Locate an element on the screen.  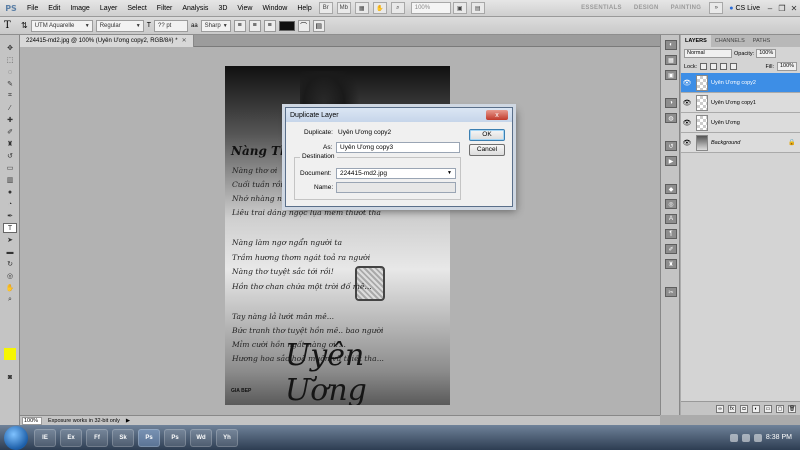
clone-source-panel-icon: ♜ is located at coordinates (671, 264).